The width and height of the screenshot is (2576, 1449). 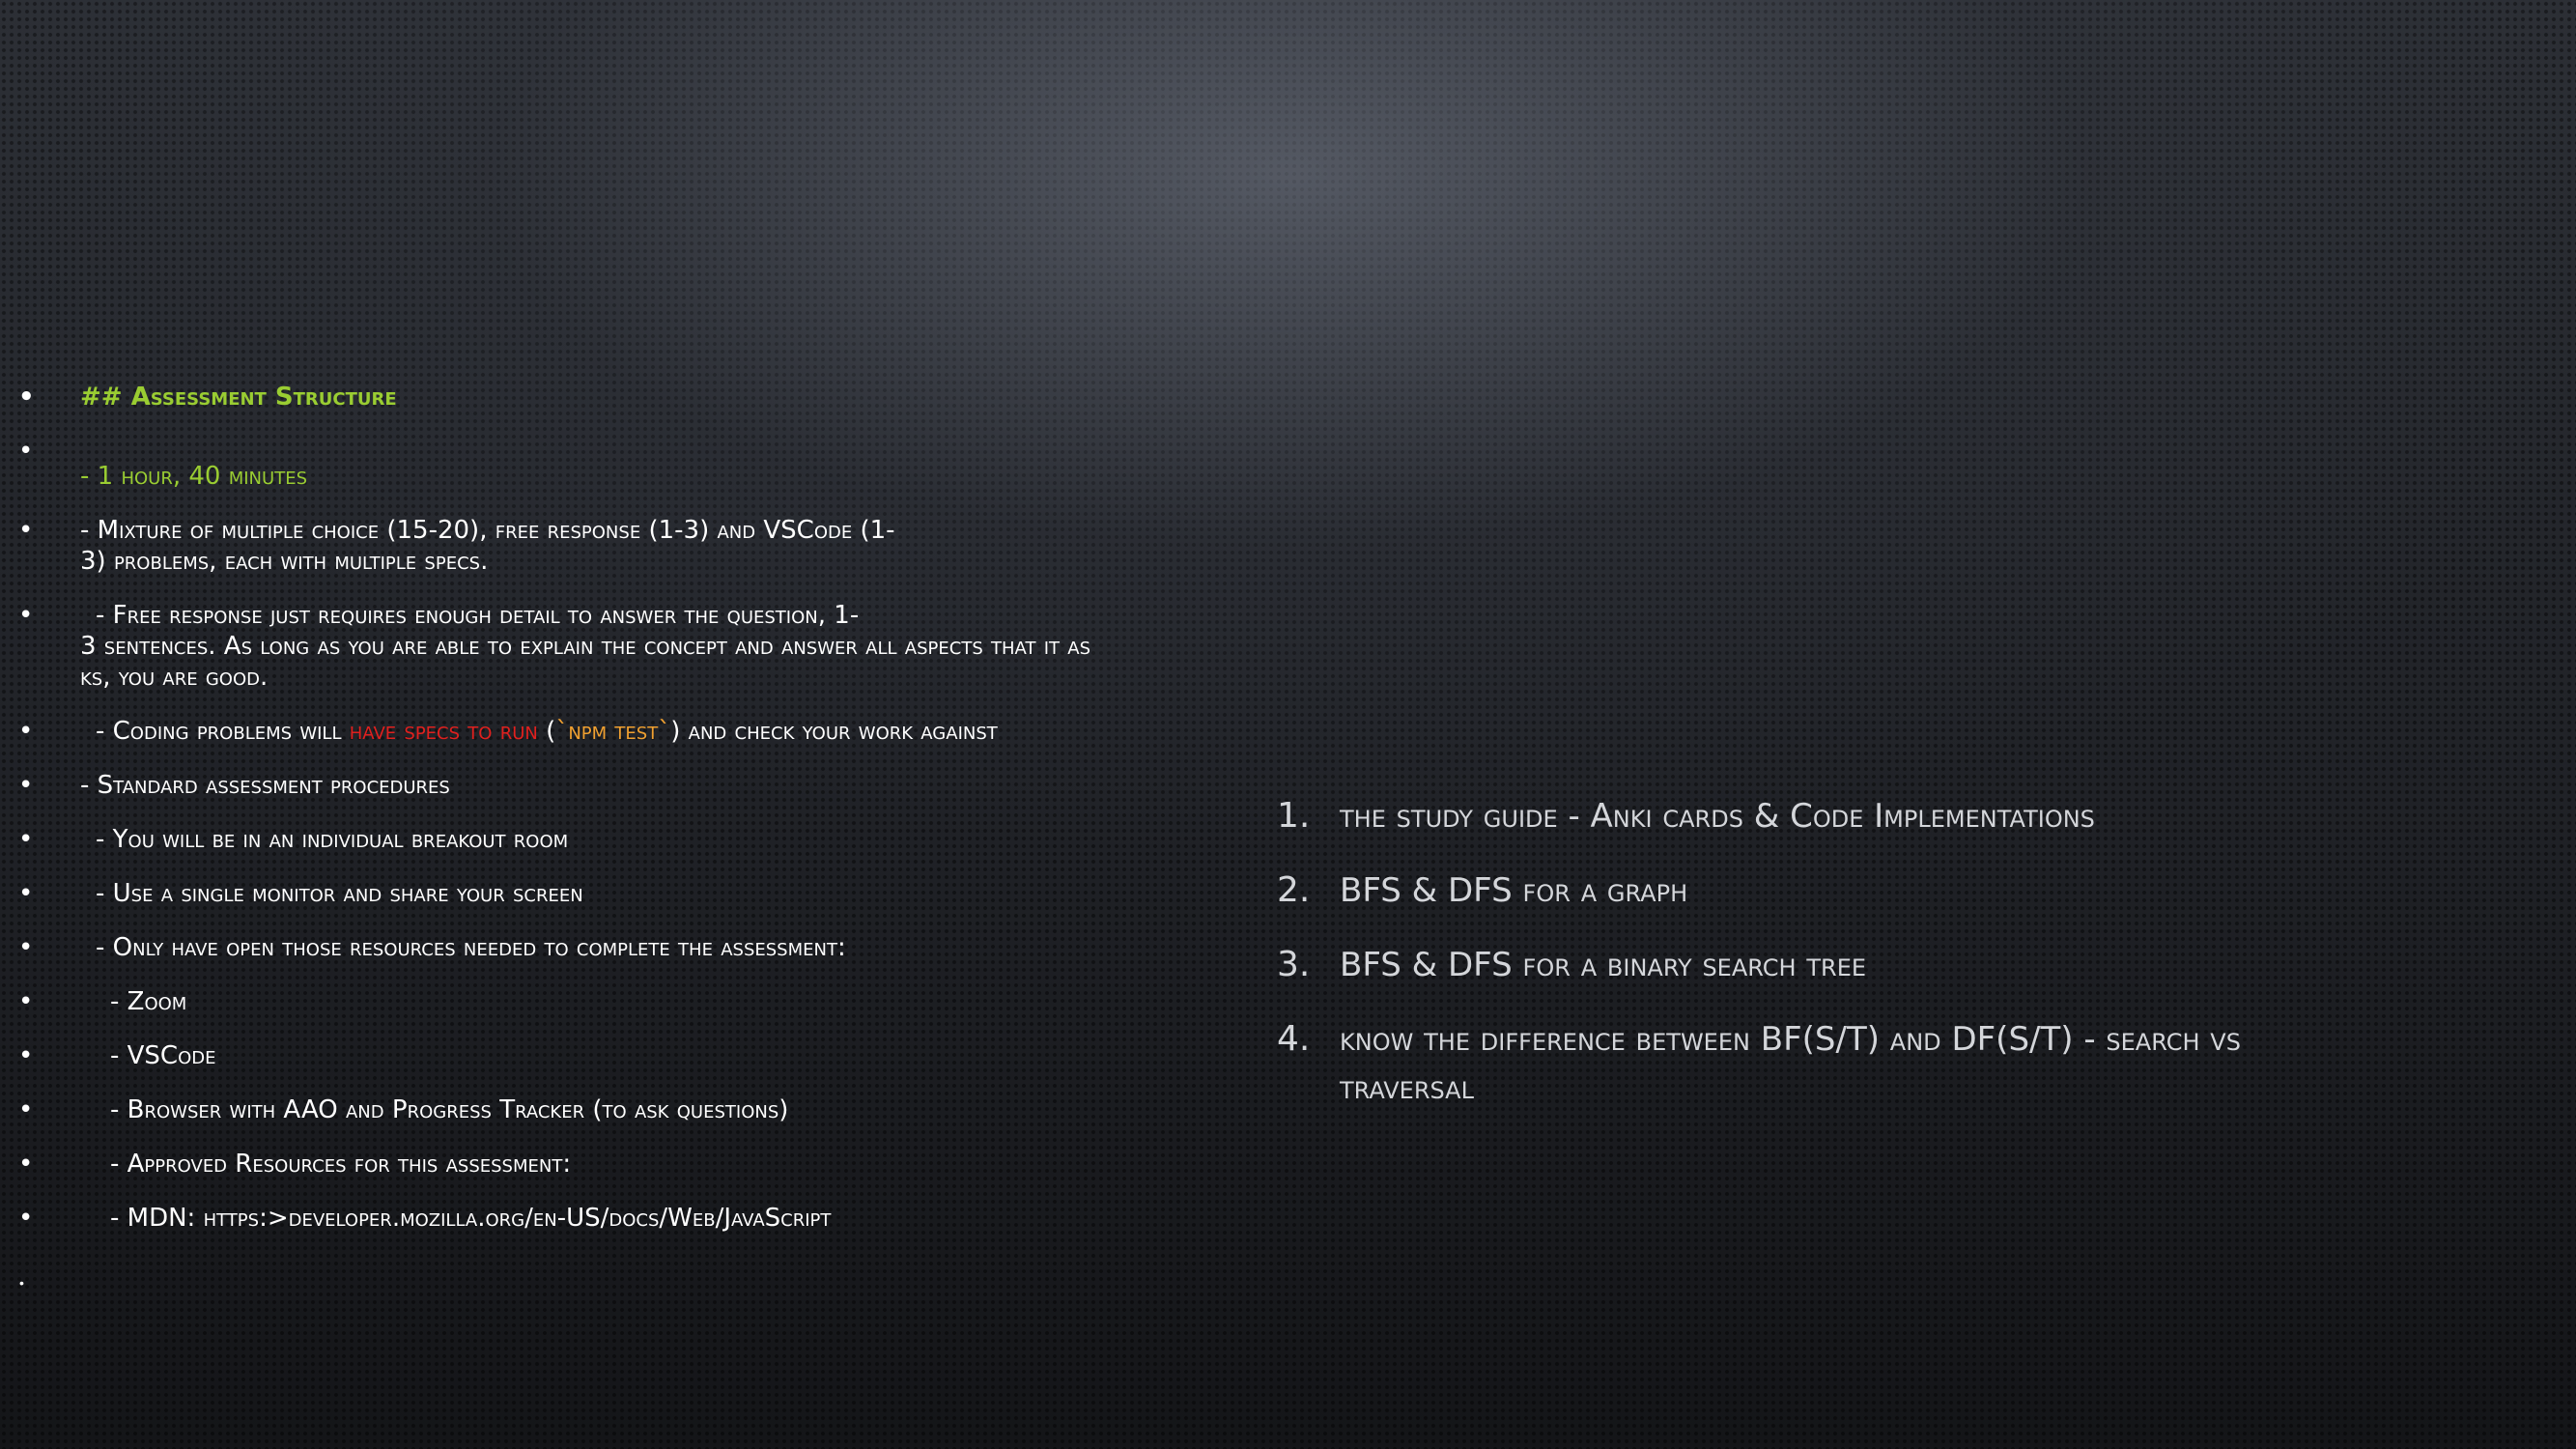 What do you see at coordinates (265, 785) in the screenshot?
I see `standard-procedures-text: - Standard assessment procedures` at bounding box center [265, 785].